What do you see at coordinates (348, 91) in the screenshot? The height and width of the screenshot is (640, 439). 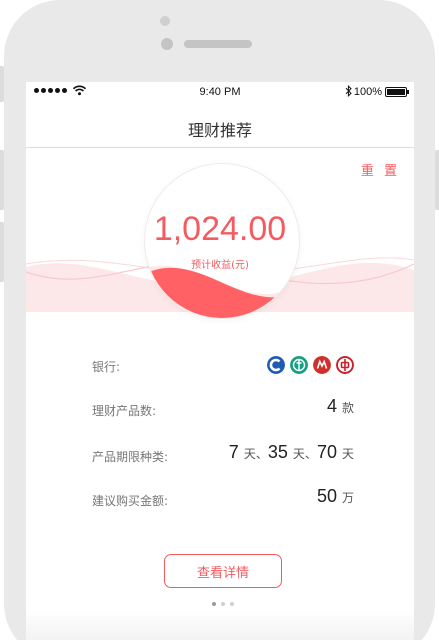 I see `bluetooth-icon` at bounding box center [348, 91].